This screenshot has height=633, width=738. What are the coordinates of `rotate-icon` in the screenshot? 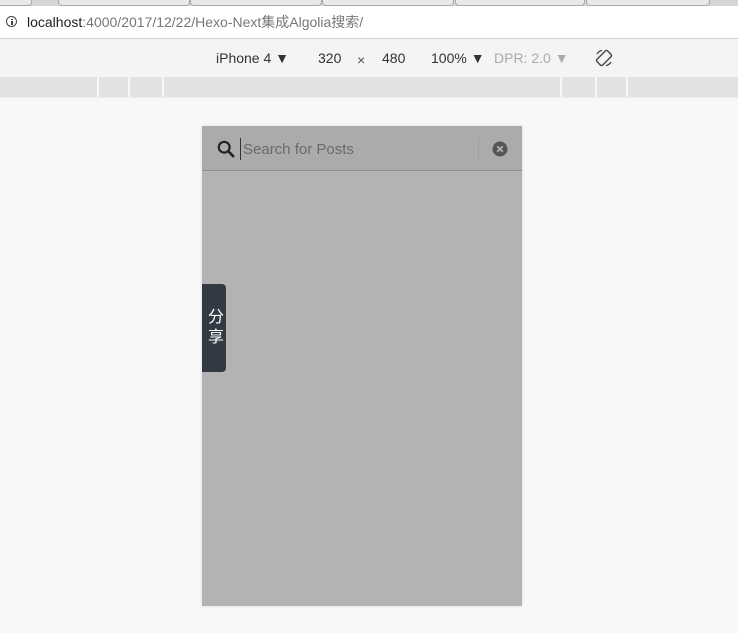 It's located at (604, 58).